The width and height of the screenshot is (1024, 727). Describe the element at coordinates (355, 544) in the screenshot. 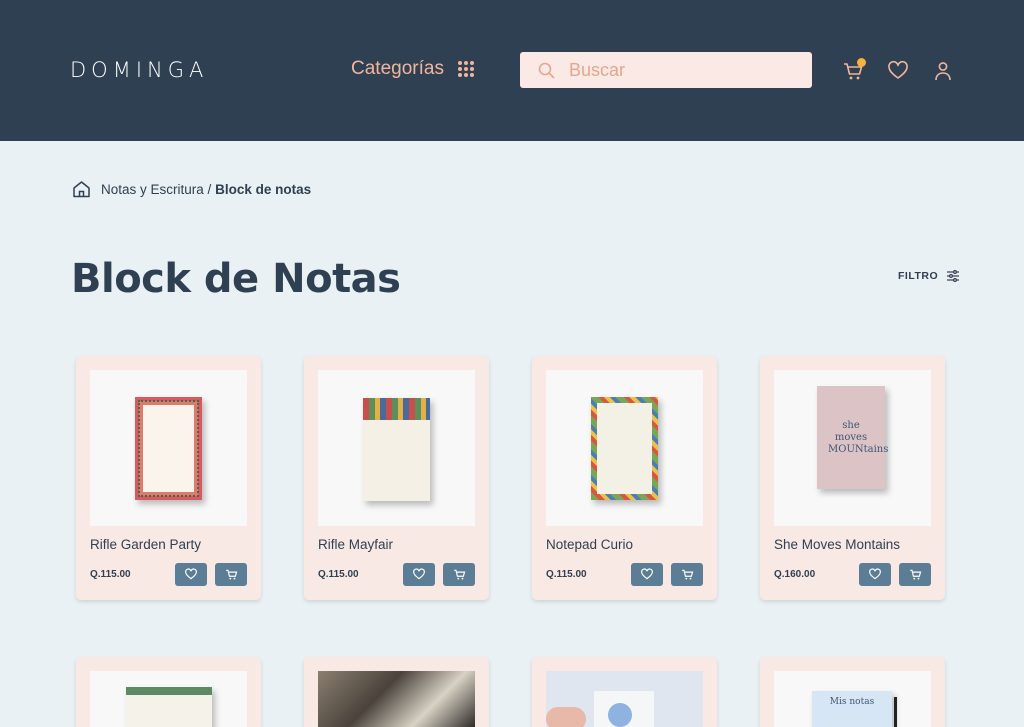

I see `product-name: Rifle Mayfair` at that location.